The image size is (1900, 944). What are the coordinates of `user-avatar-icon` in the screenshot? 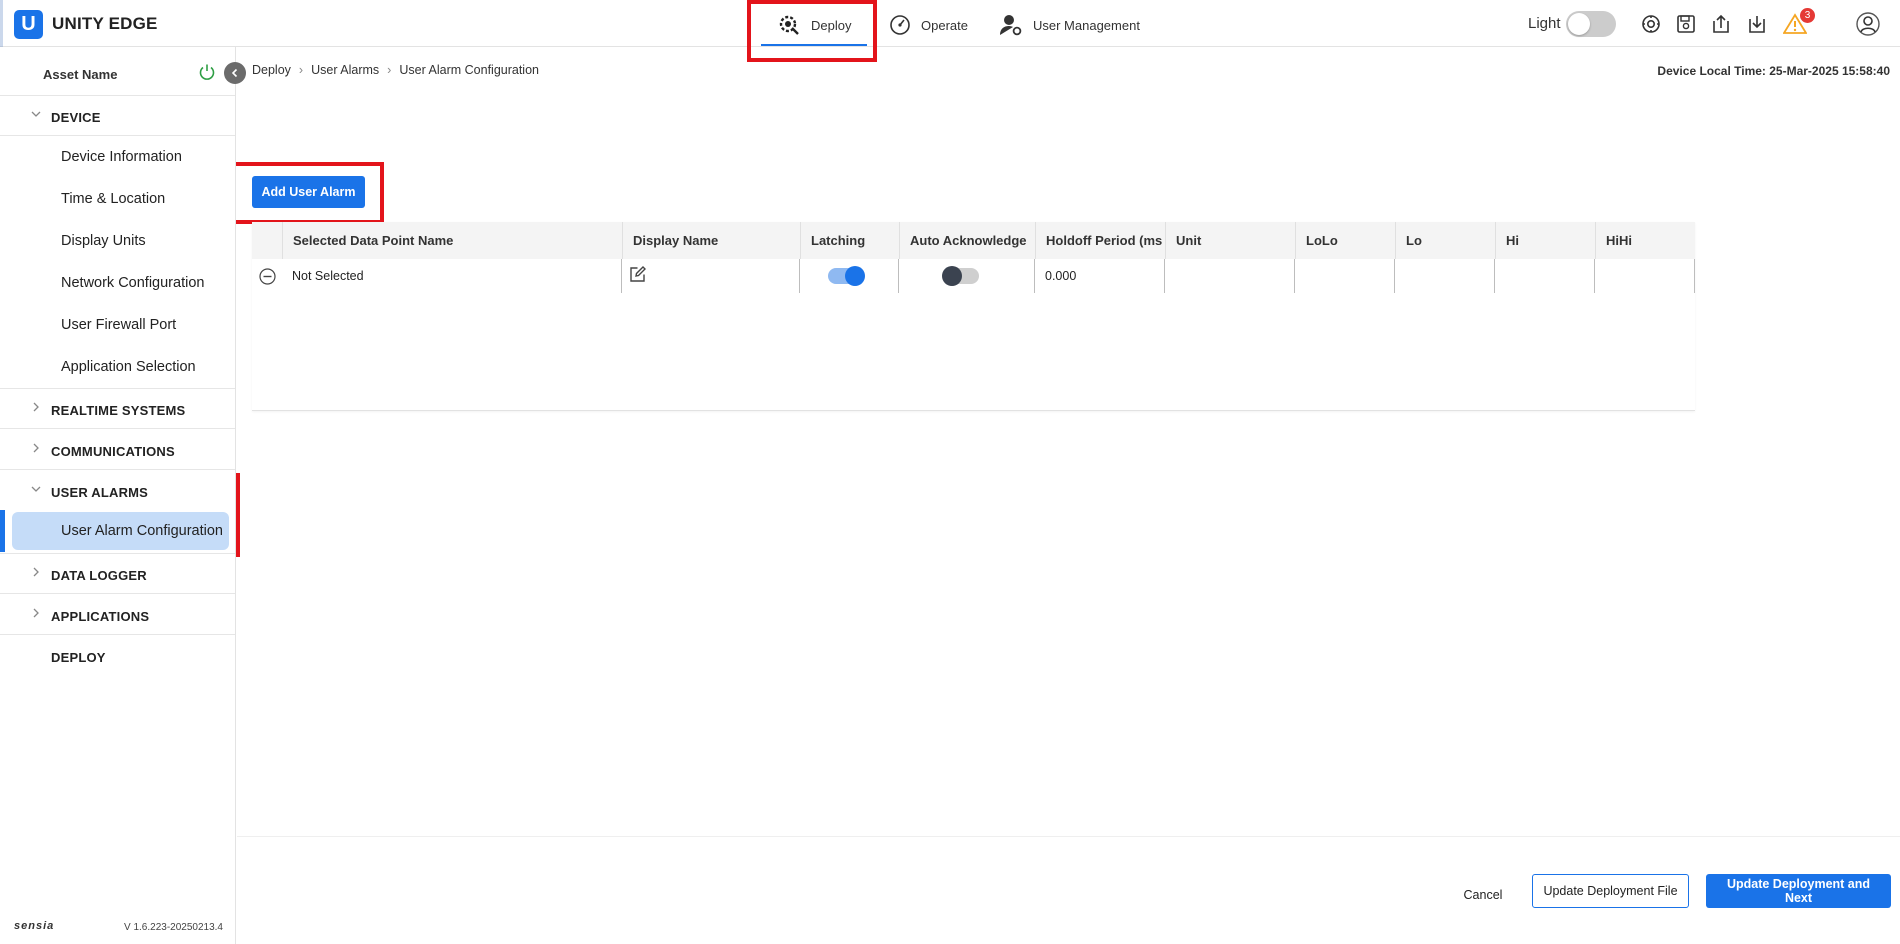 It's located at (1868, 24).